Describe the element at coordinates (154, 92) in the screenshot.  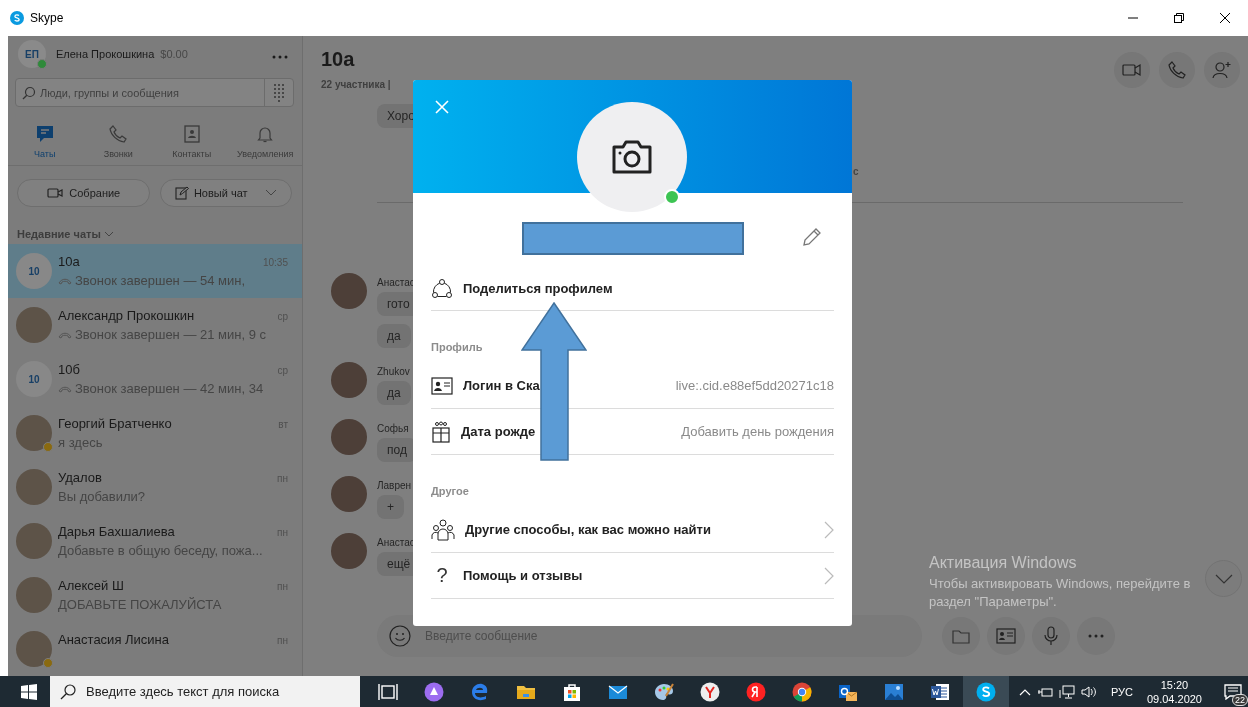
I see `search-field: Люди, группы и сообщения` at that location.